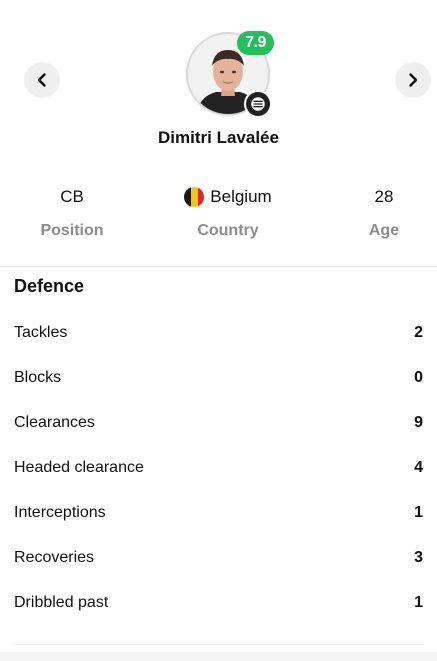 Image resolution: width=437 pixels, height=661 pixels. Describe the element at coordinates (228, 230) in the screenshot. I see `country-label: Country` at that location.